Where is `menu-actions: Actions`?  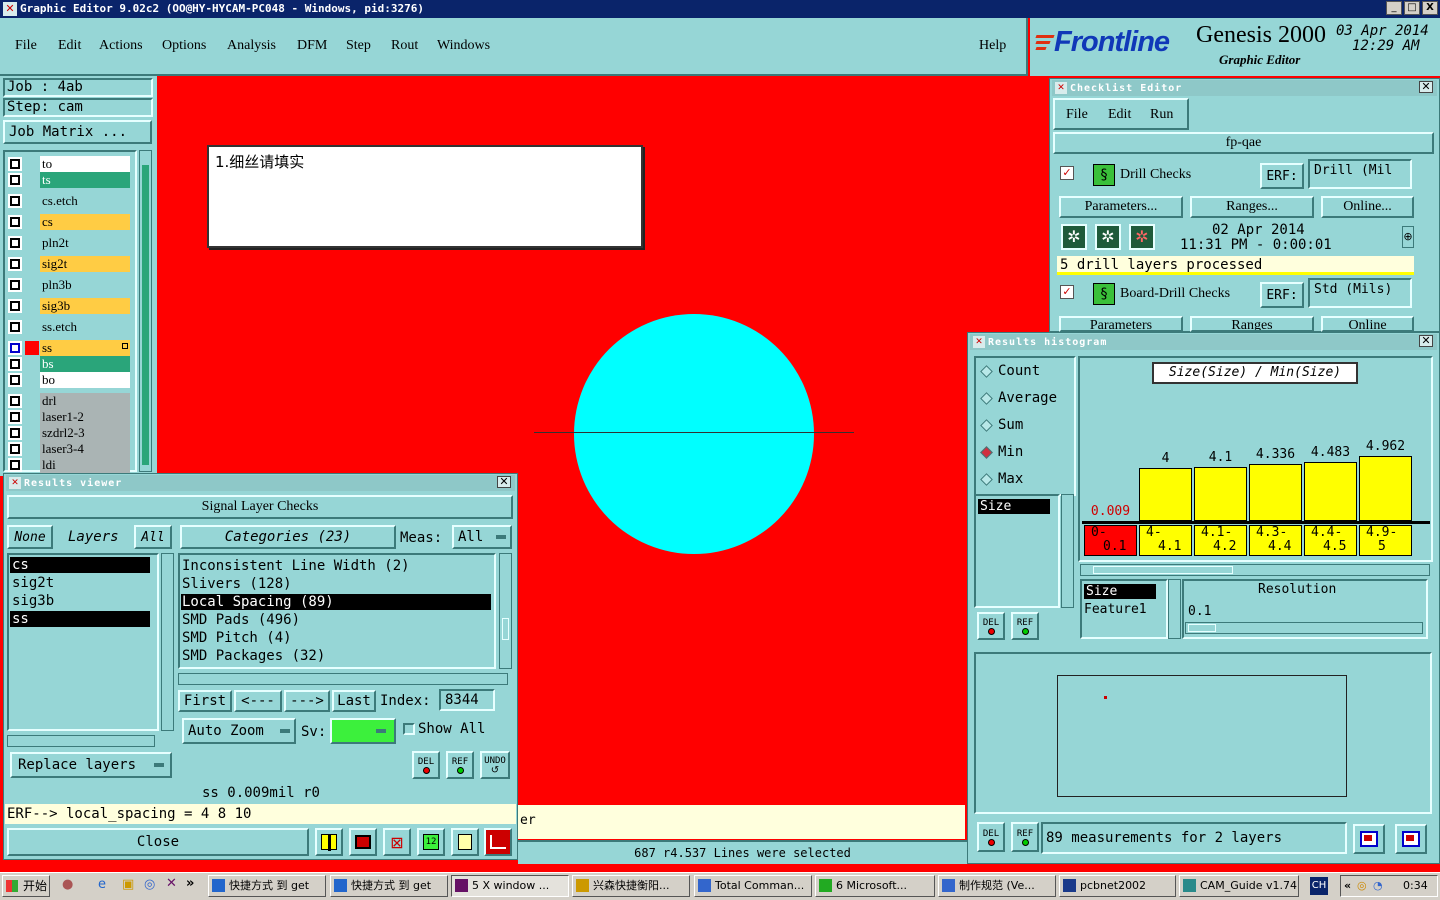 menu-actions: Actions is located at coordinates (121, 46).